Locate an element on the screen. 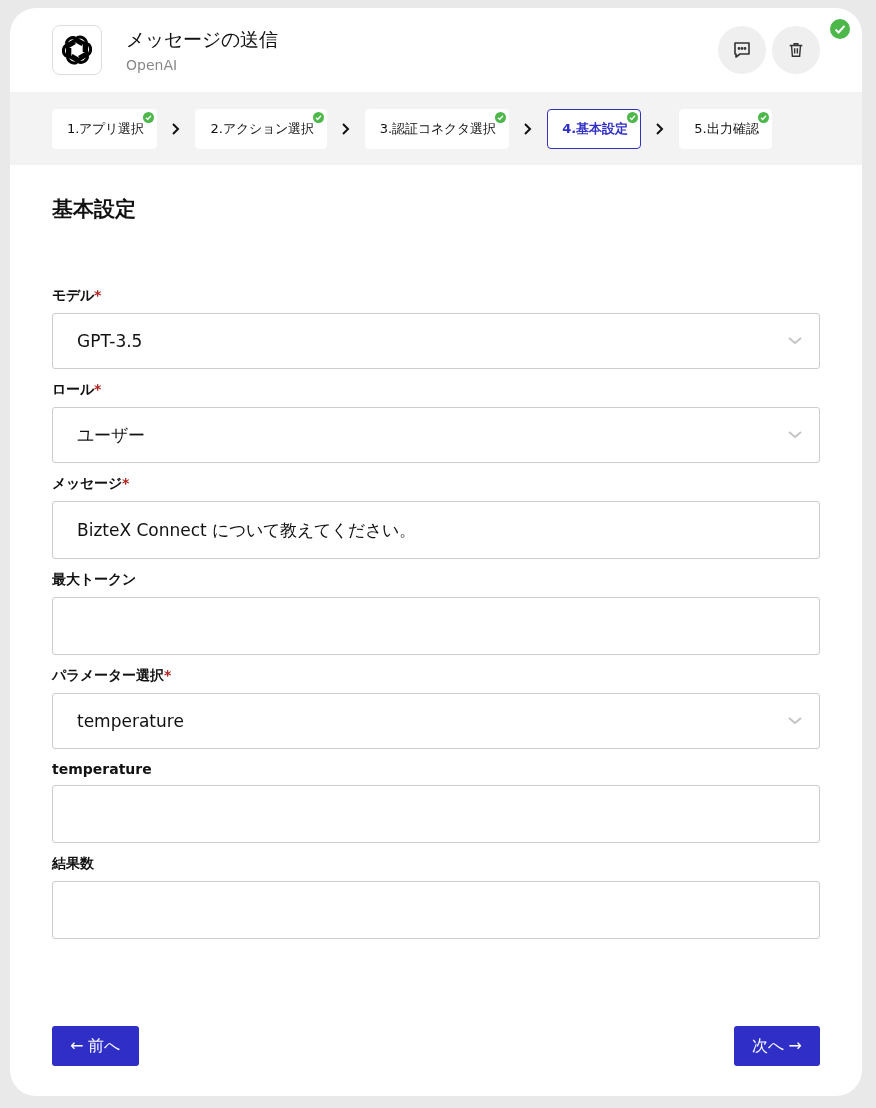 This screenshot has height=1108, width=876. step-tab: 2.アクション選択 is located at coordinates (261, 128).